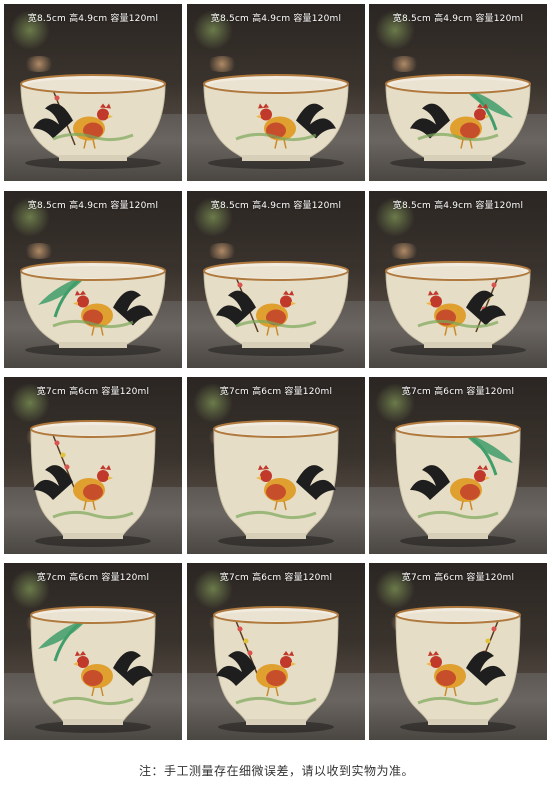 The height and width of the screenshot is (800, 553). What do you see at coordinates (276, 771) in the screenshot?
I see `footer-note: 注：手工测量存在细微误差，请以收到实物为准。` at bounding box center [276, 771].